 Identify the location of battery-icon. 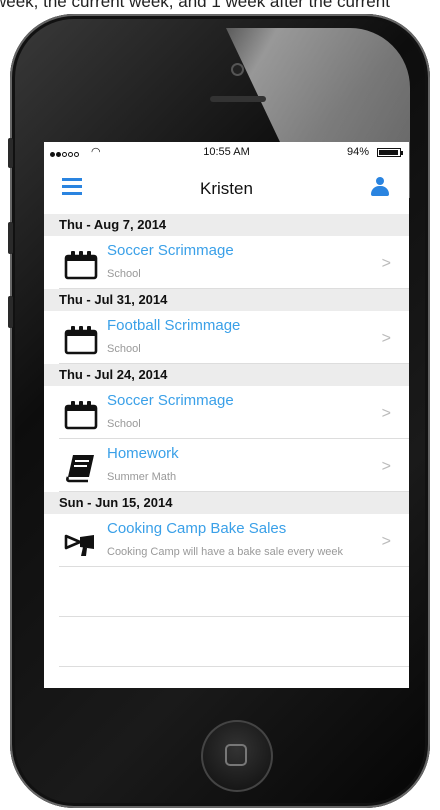
(390, 152).